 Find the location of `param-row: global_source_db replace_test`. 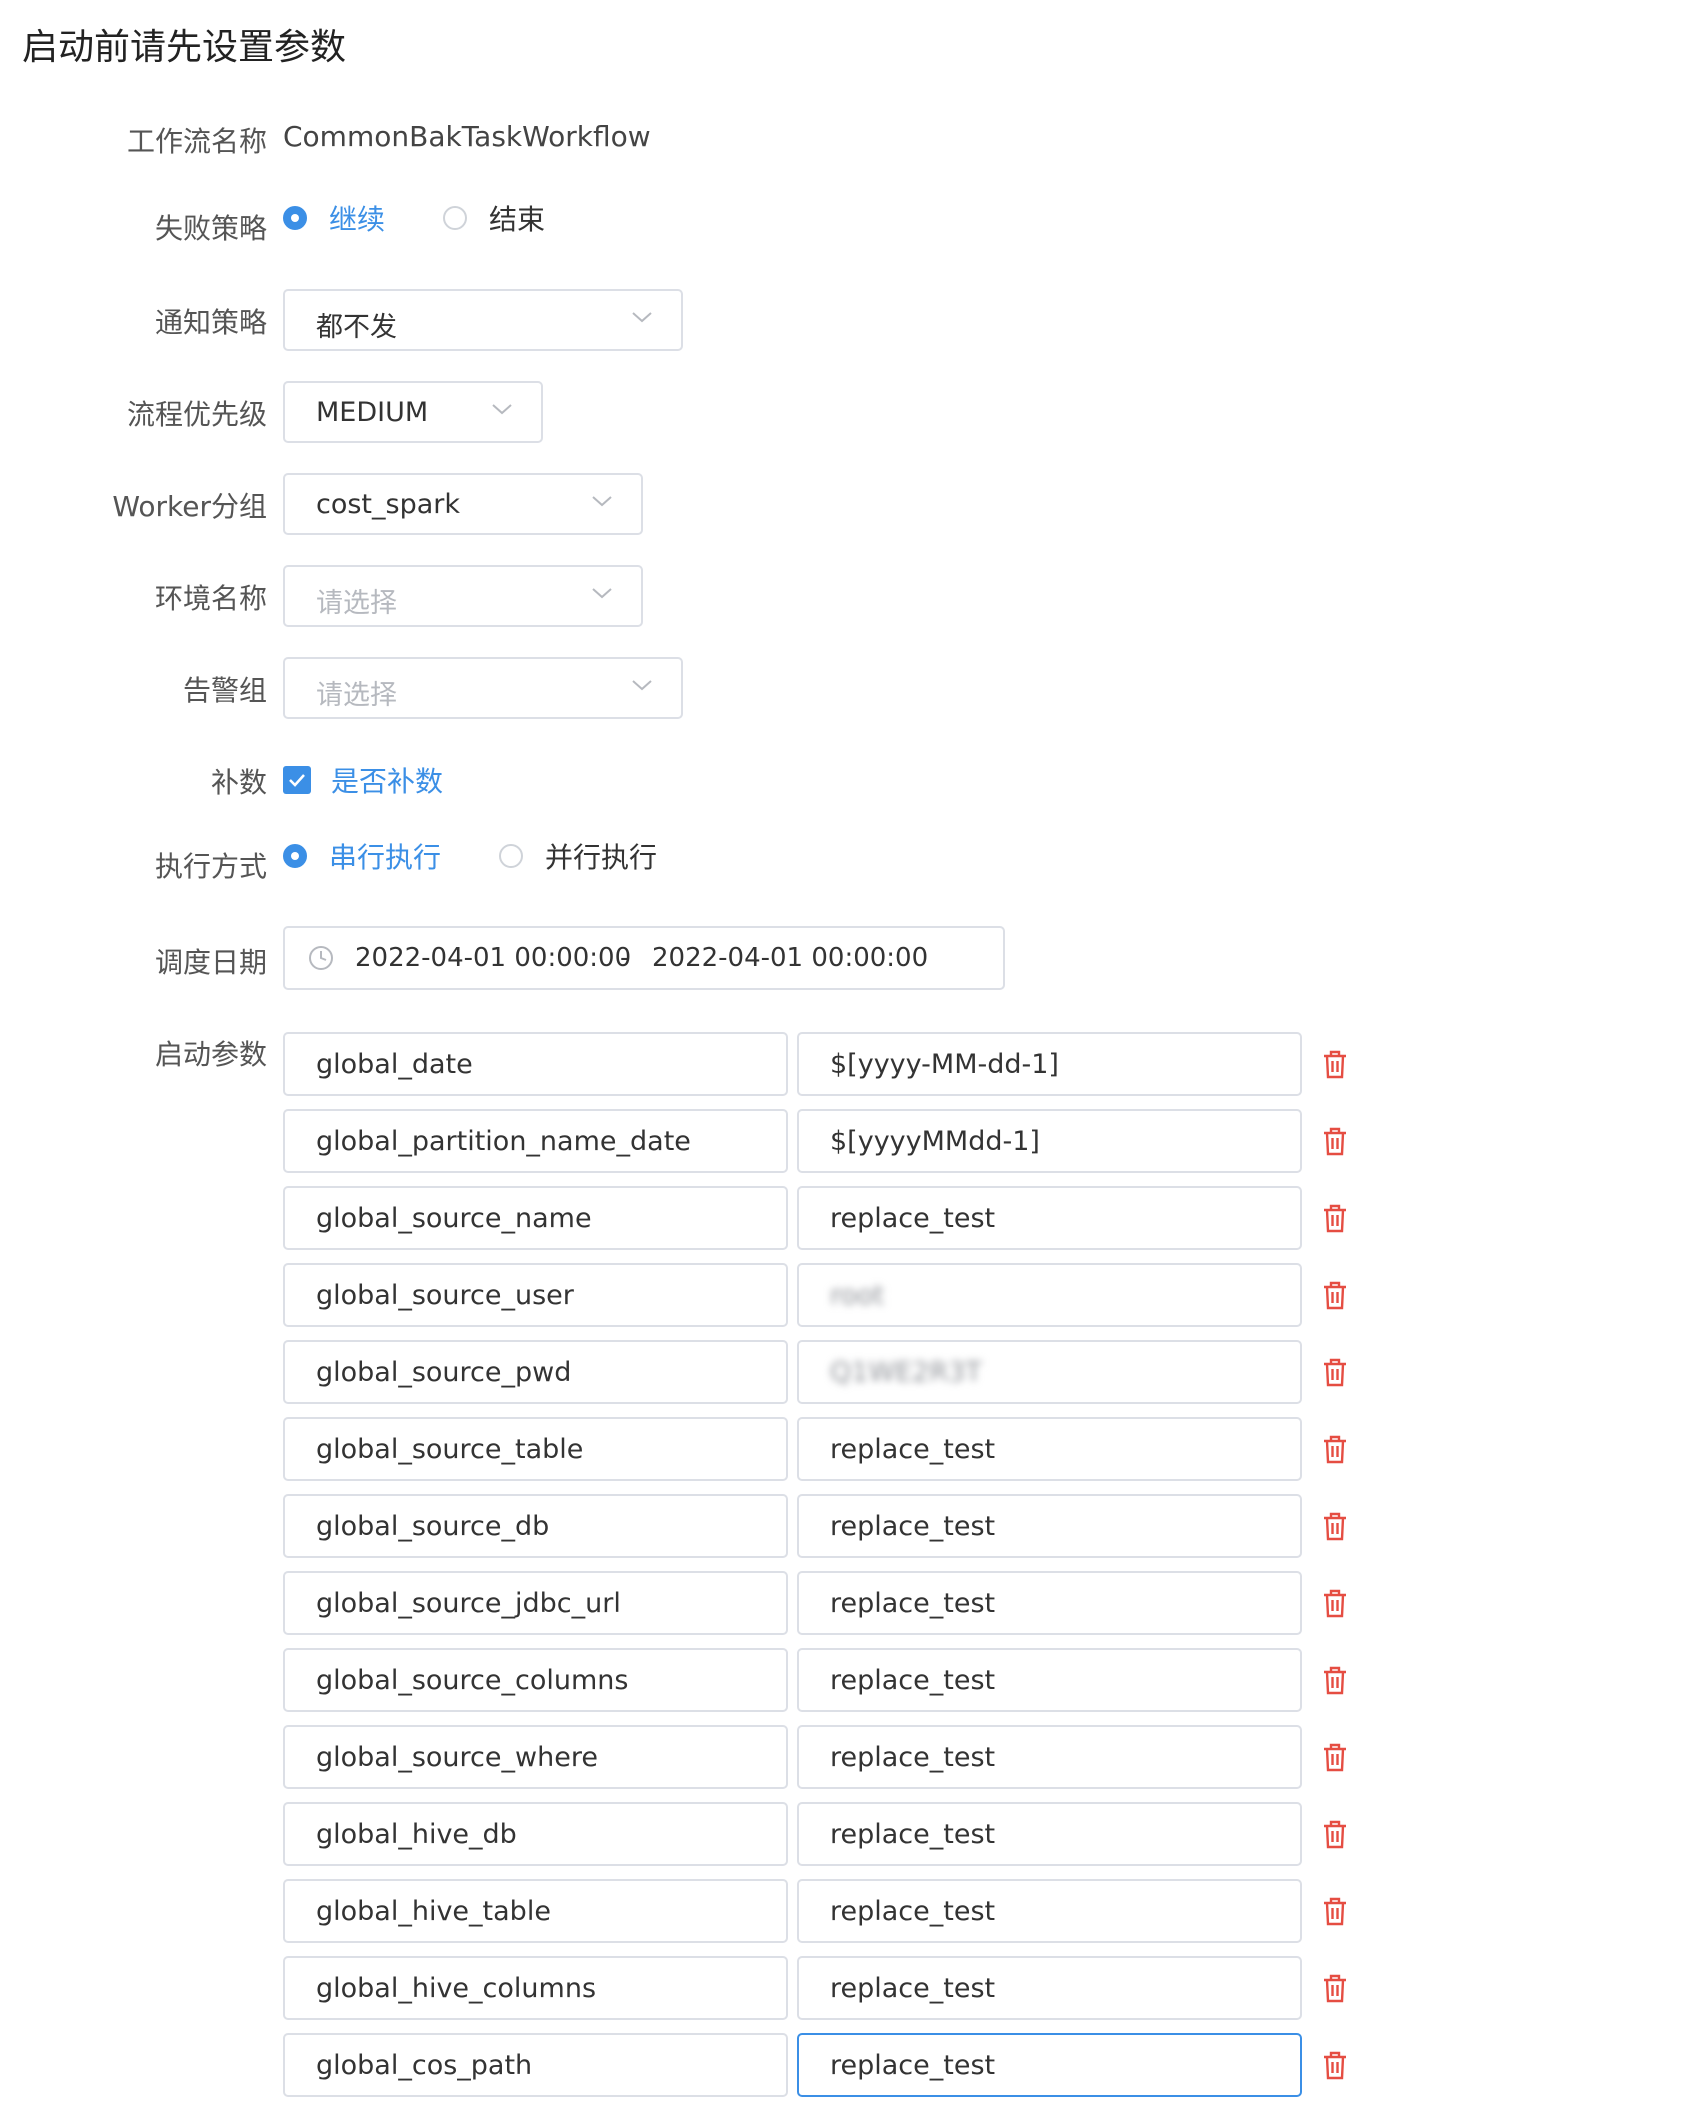

param-row: global_source_db replace_test is located at coordinates (823, 1526).